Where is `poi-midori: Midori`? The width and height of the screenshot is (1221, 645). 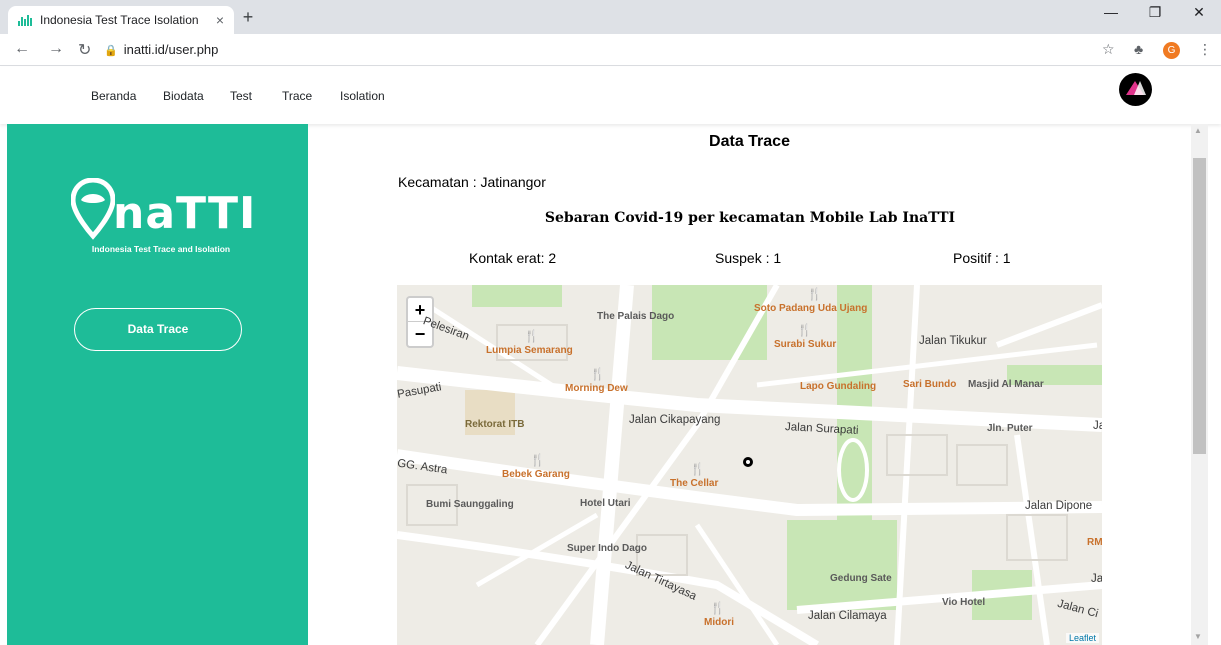
poi-midori: Midori is located at coordinates (719, 622).